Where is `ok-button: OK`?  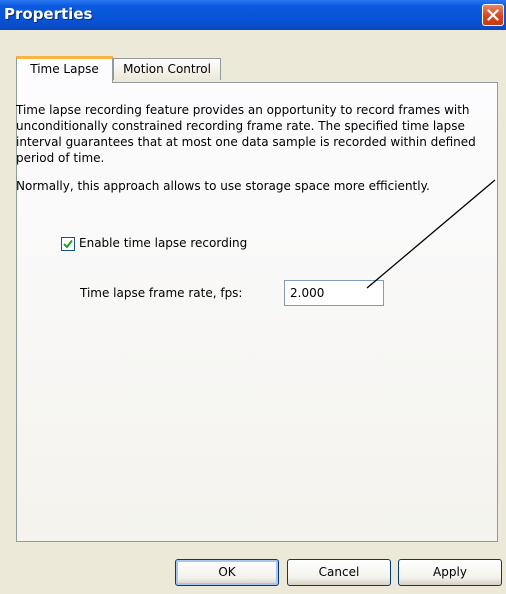 ok-button: OK is located at coordinates (227, 572).